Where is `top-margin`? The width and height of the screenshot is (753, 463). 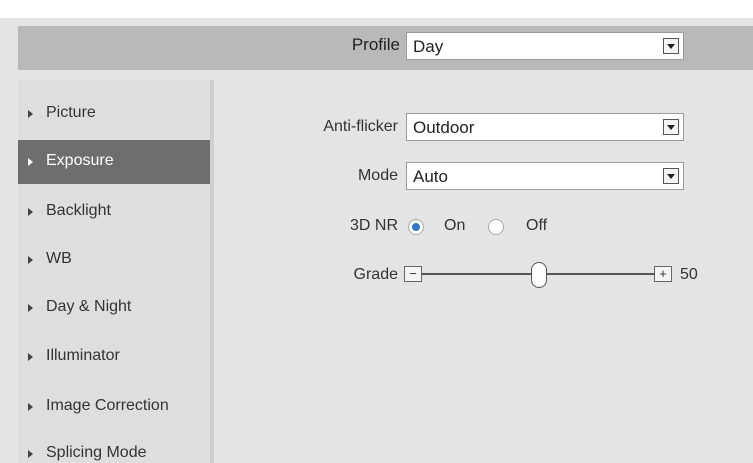
top-margin is located at coordinates (376, 9).